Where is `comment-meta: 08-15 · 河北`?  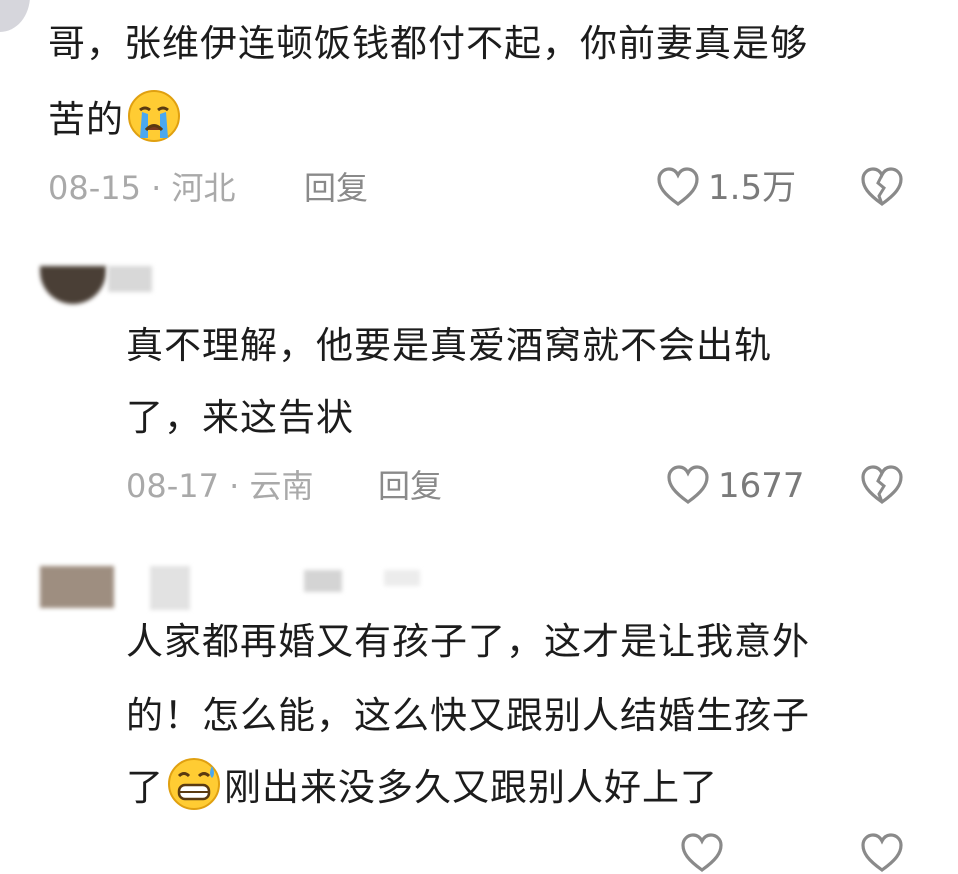 comment-meta: 08-15 · 河北 is located at coordinates (142, 188).